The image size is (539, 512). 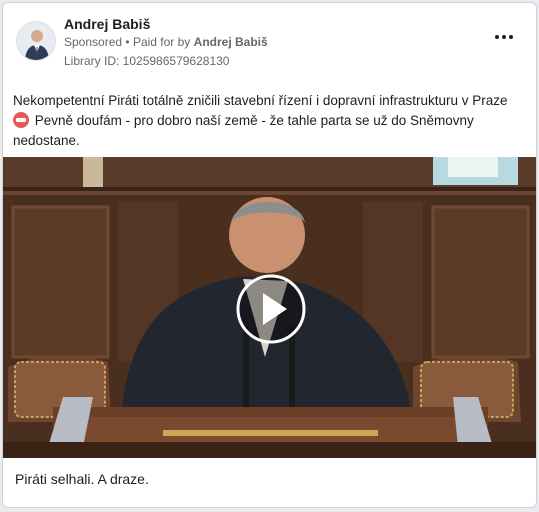 I want to click on no-entry-emoji-icon, so click(x=21, y=120).